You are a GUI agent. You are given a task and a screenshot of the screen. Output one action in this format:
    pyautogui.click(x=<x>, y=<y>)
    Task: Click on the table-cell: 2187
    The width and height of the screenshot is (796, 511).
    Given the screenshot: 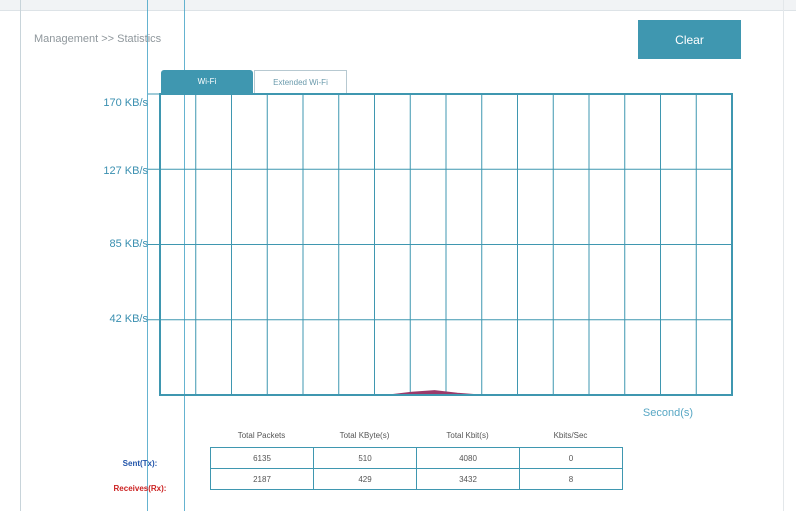 What is the action you would take?
    pyautogui.click(x=262, y=479)
    